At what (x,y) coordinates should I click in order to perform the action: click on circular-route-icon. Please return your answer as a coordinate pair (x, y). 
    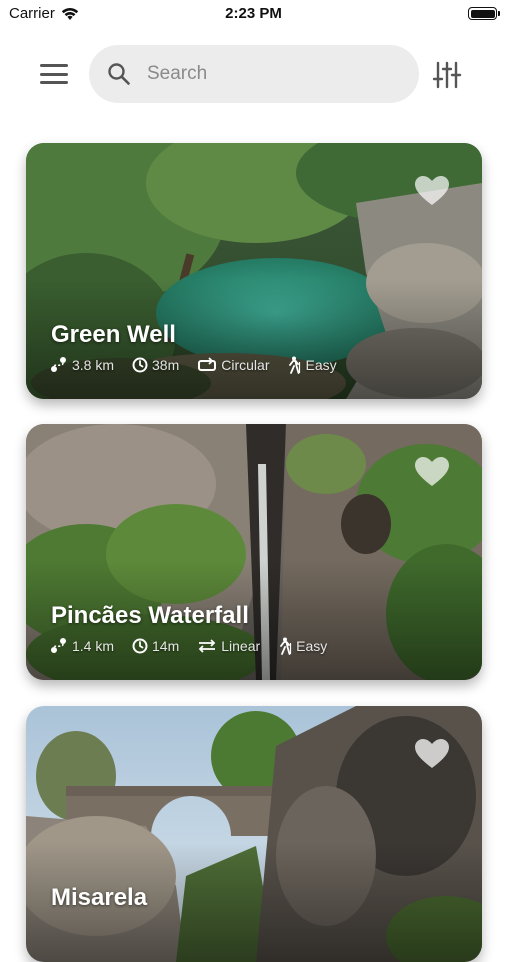
    Looking at the image, I should click on (207, 364).